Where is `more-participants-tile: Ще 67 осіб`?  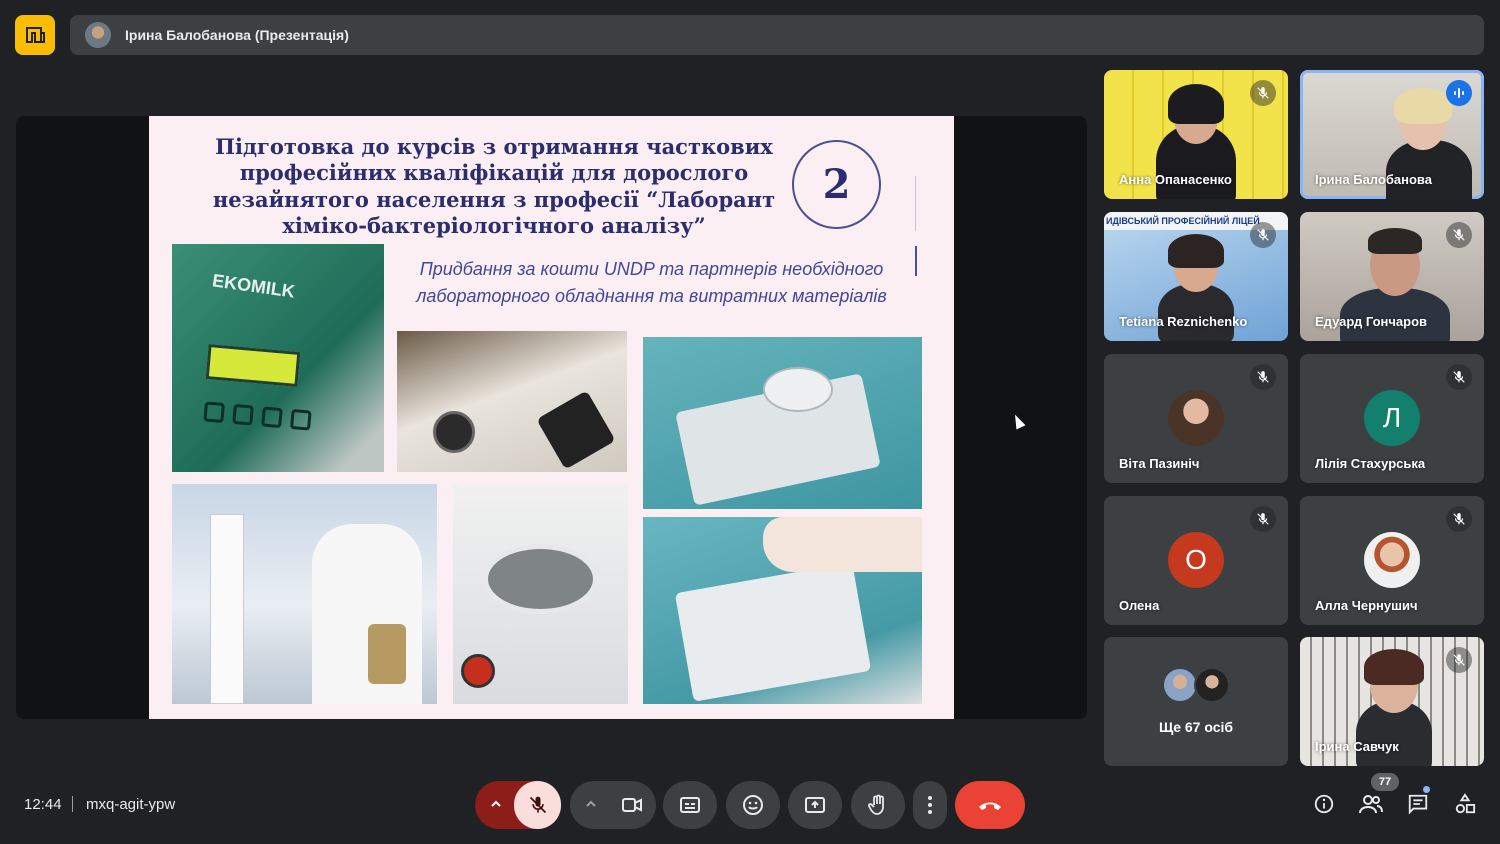 more-participants-tile: Ще 67 осіб is located at coordinates (1196, 701).